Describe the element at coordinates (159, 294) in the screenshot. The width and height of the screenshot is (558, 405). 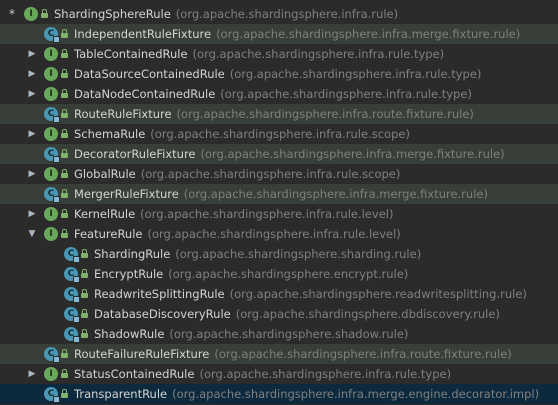
I see `type-name: ReadwriteSplittingRule` at that location.